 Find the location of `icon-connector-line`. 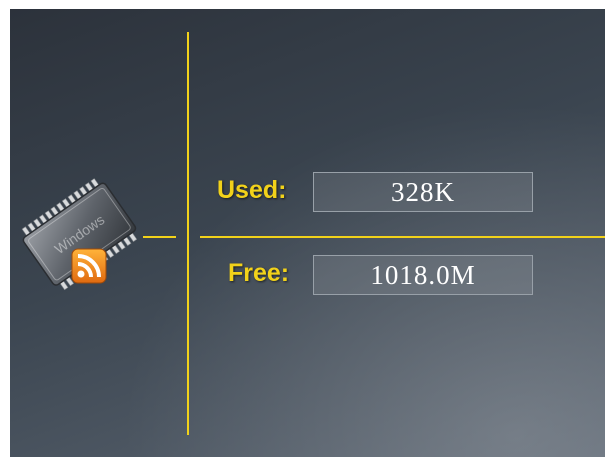

icon-connector-line is located at coordinates (159, 237).